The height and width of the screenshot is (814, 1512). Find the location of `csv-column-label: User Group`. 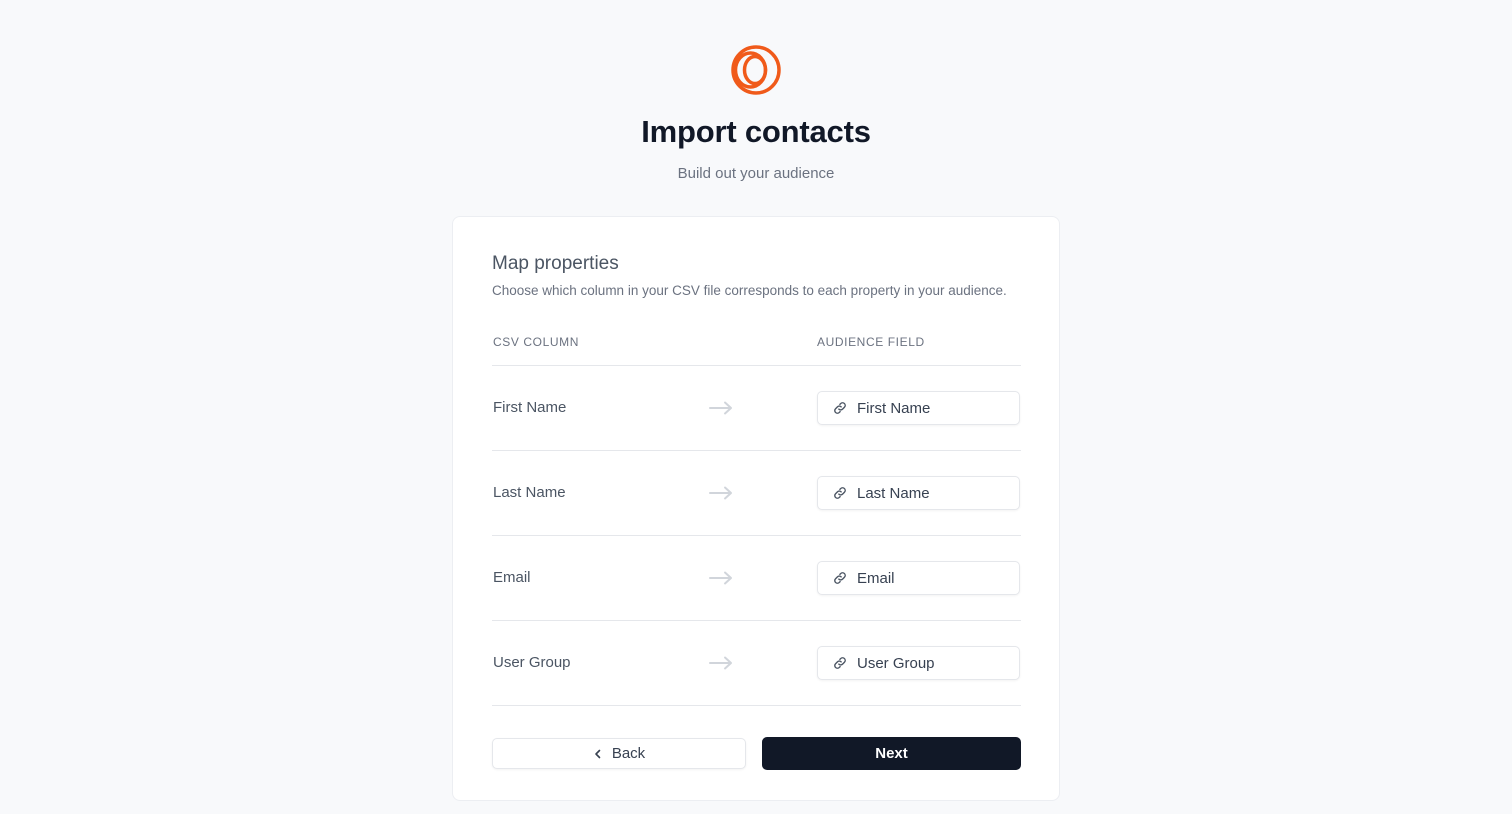

csv-column-label: User Group is located at coordinates (532, 662).